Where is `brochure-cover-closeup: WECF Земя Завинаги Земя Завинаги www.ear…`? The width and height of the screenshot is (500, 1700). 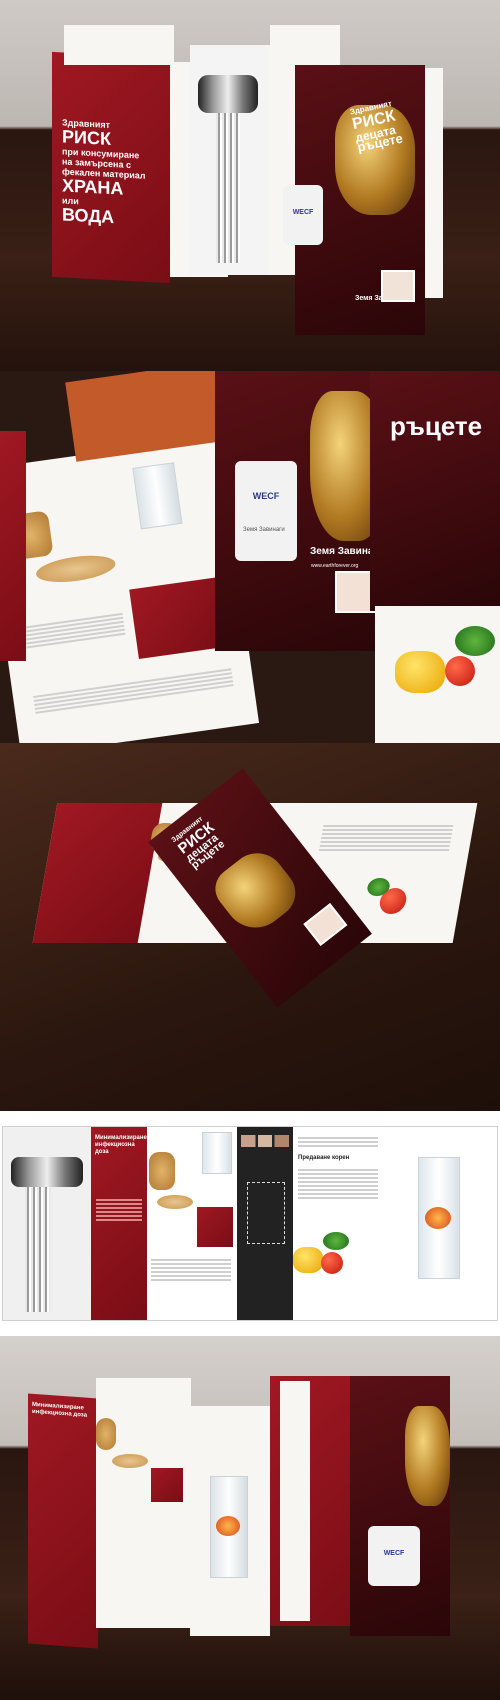 brochure-cover-closeup: WECF Земя Завинаги Земя Завинаги www.ear… is located at coordinates (300, 511).